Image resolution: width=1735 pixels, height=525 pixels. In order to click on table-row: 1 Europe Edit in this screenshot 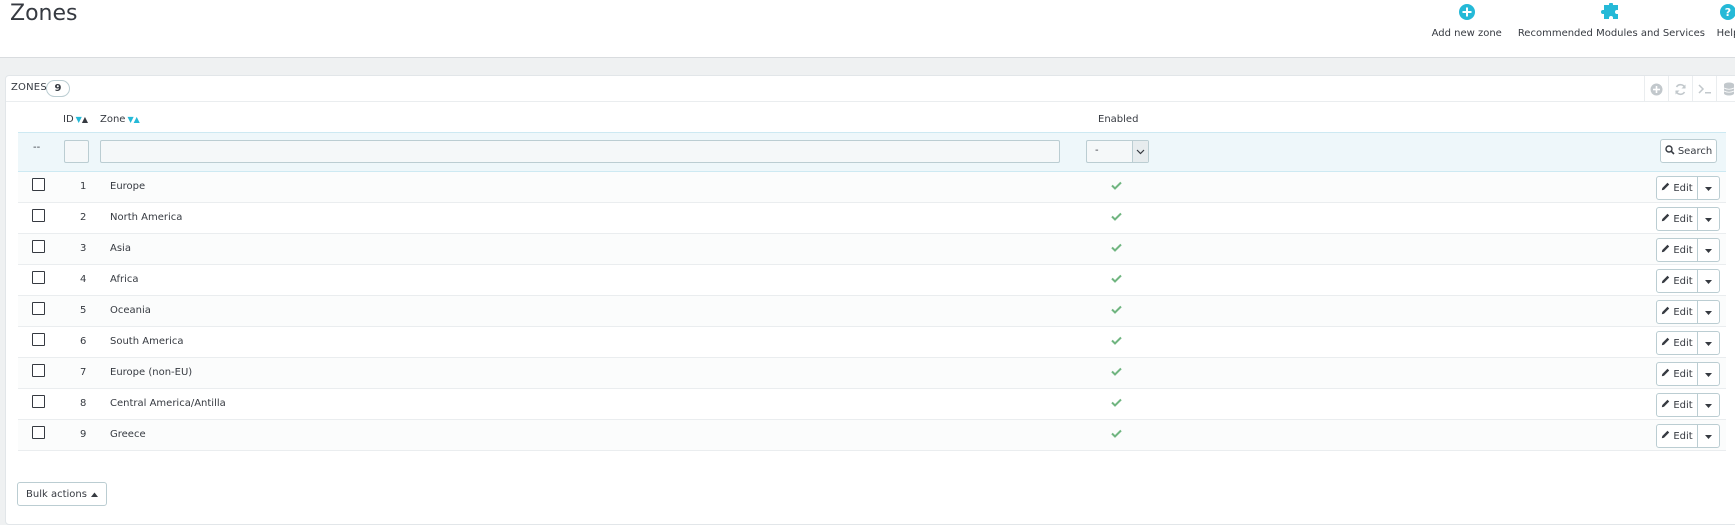, I will do `click(872, 187)`.